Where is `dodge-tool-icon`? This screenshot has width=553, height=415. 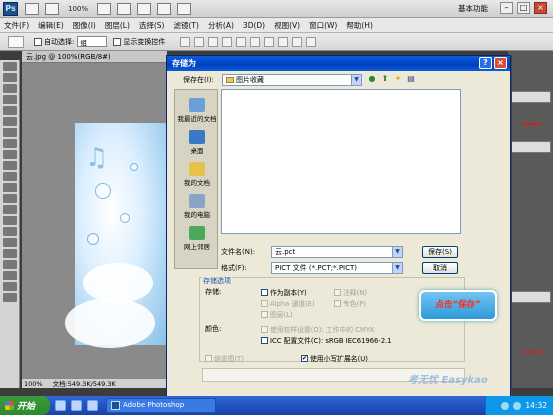
dodge-tool-icon is located at coordinates (9, 209).